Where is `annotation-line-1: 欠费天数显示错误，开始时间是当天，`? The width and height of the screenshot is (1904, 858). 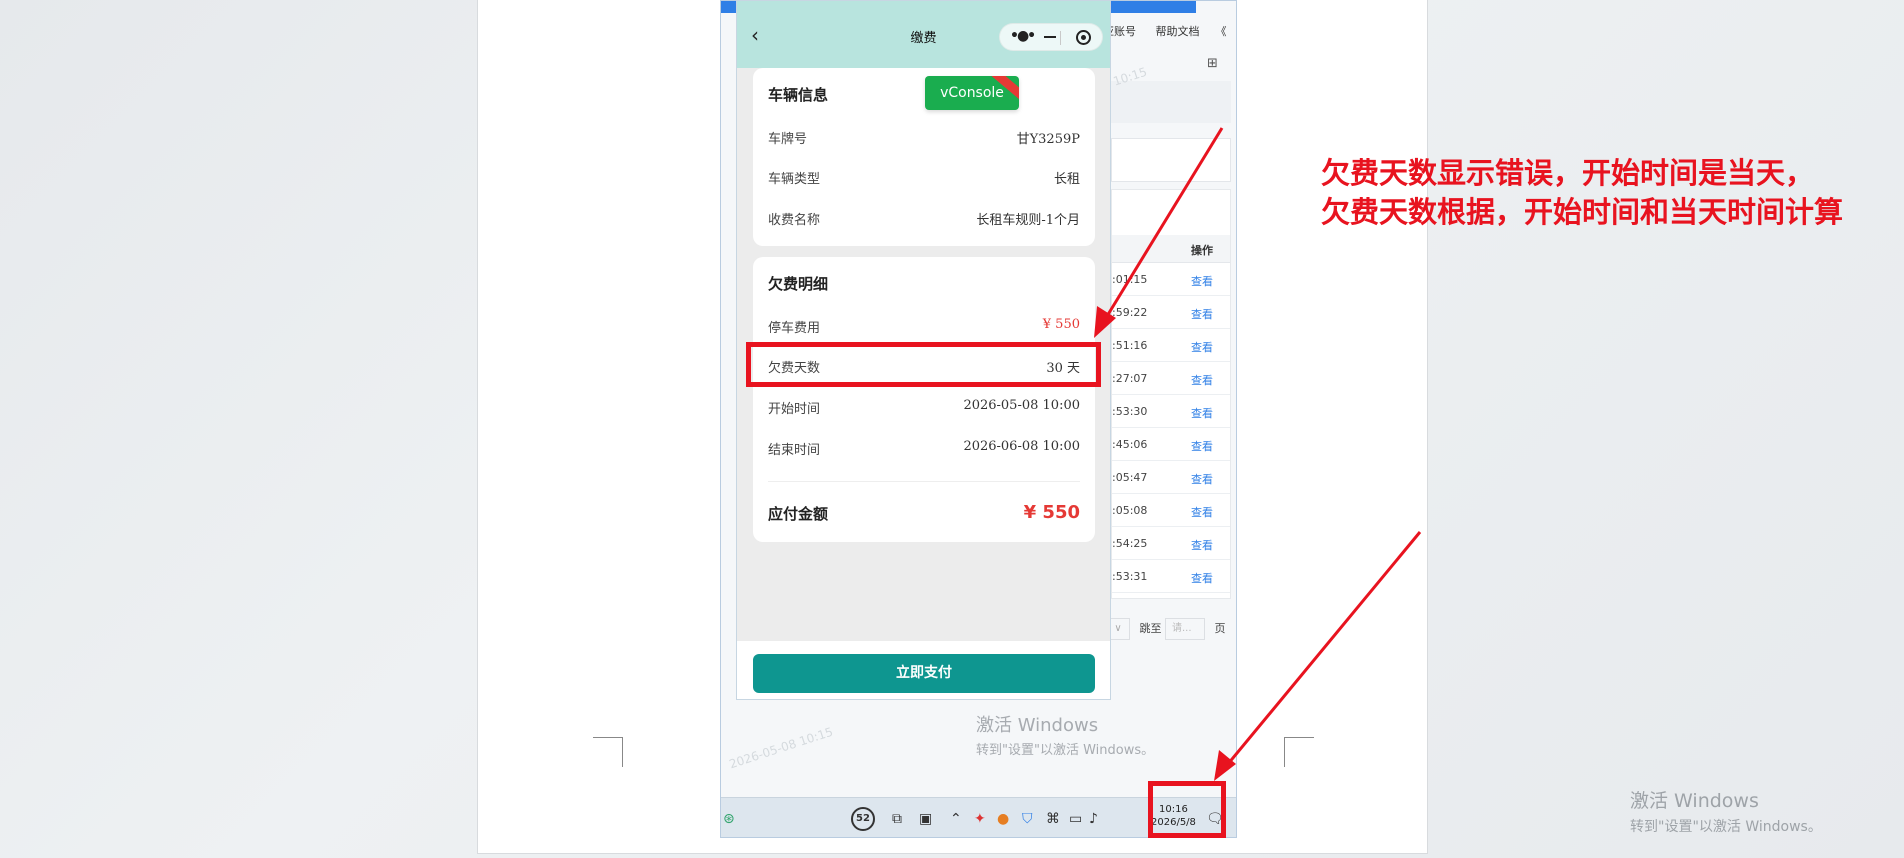 annotation-line-1: 欠费天数显示错误，开始时间是当天， is located at coordinates (1568, 173).